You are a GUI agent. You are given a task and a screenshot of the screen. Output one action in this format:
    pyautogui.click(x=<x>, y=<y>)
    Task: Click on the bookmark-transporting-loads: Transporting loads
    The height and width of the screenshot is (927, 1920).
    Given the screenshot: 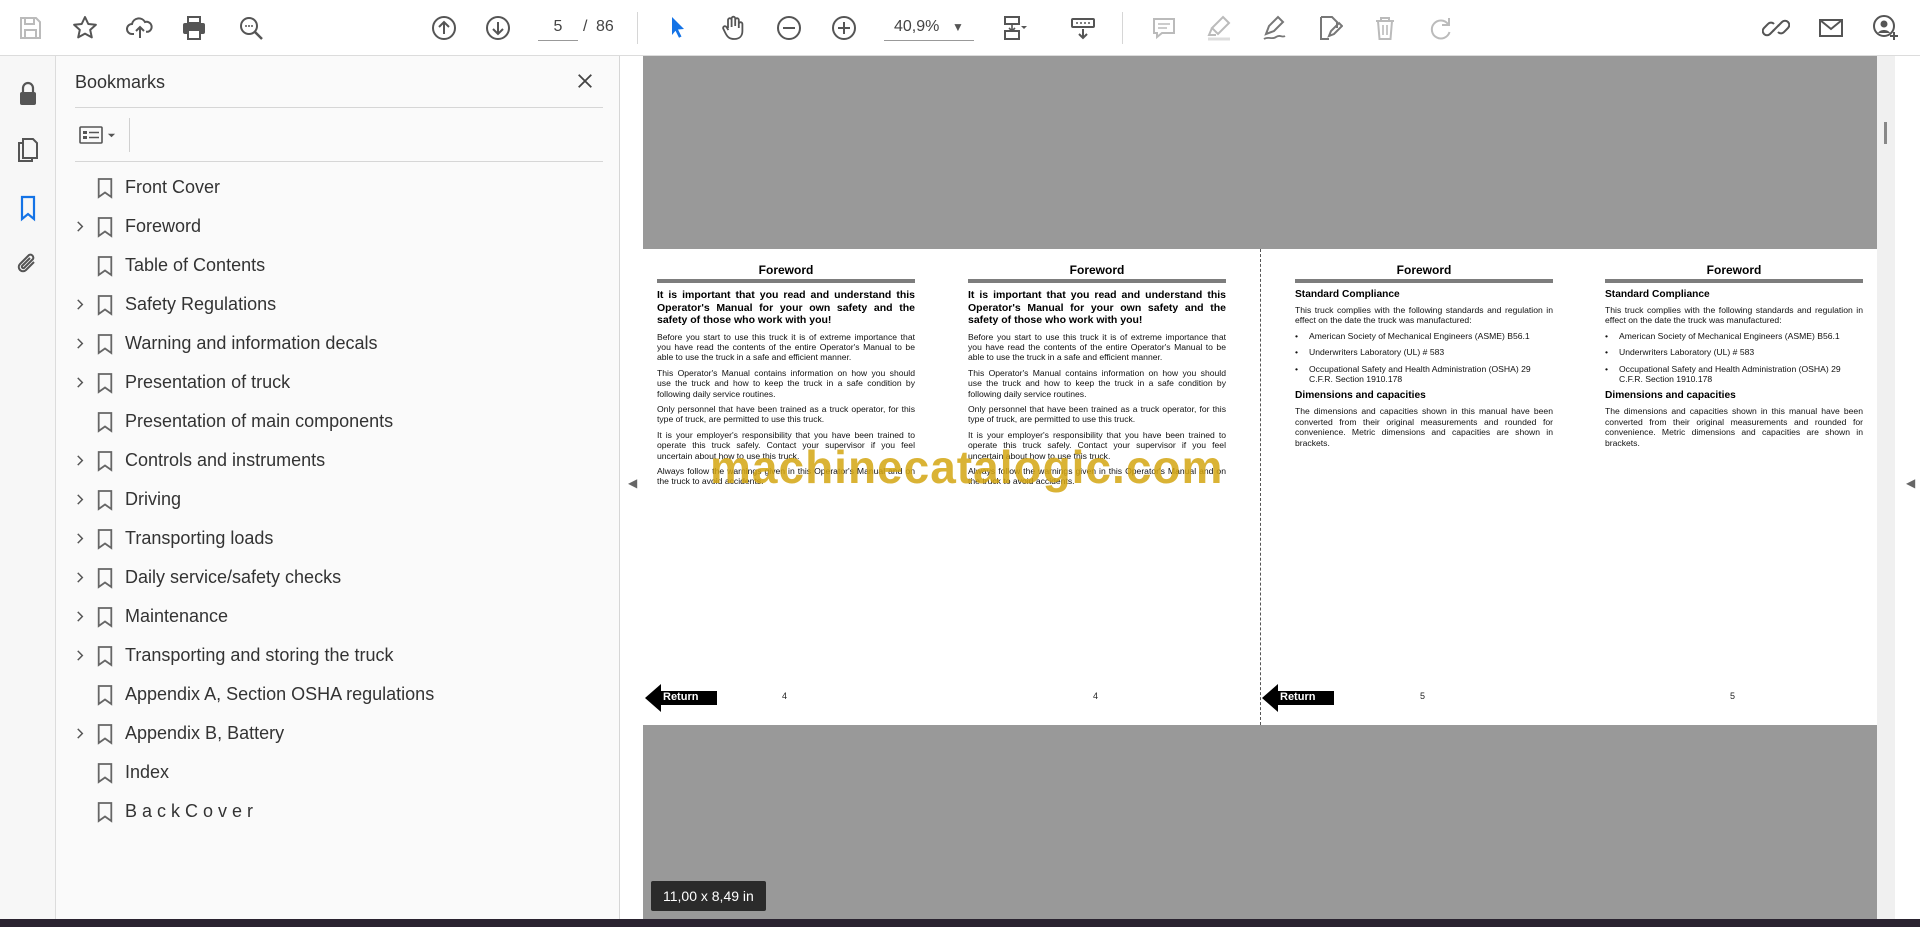 What is the action you would take?
    pyautogui.click(x=336, y=538)
    